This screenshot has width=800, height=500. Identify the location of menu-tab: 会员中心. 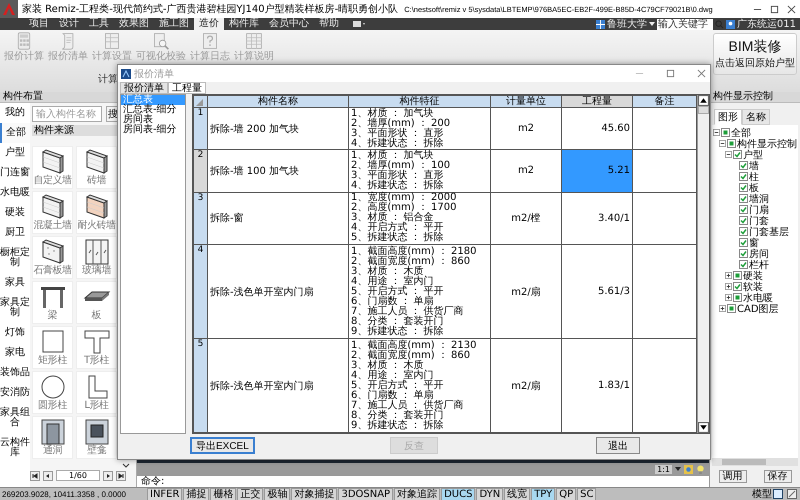
(289, 24).